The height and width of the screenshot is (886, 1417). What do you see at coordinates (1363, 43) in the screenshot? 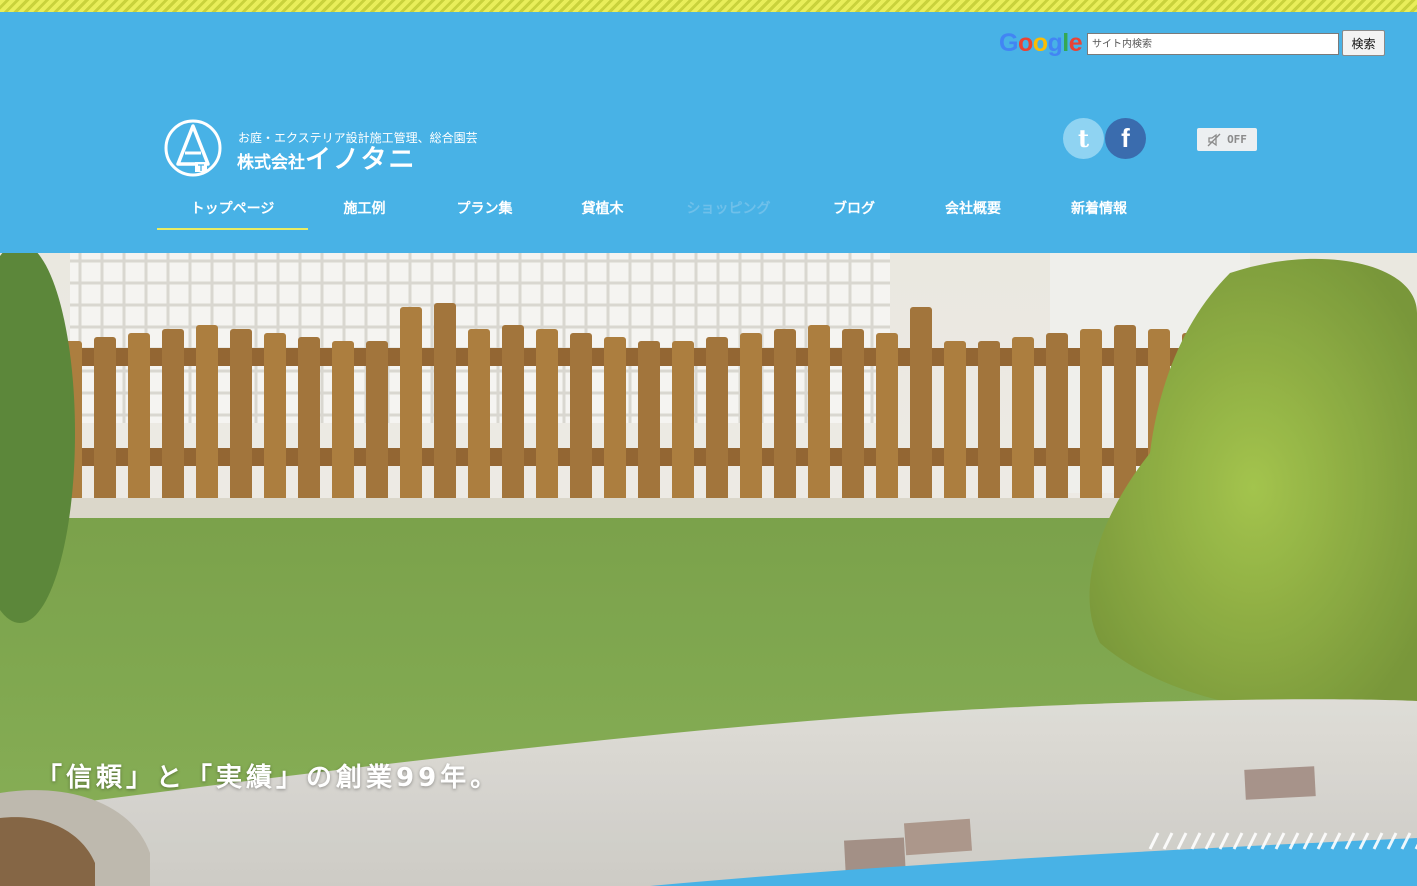
I see `search-button: 検索` at bounding box center [1363, 43].